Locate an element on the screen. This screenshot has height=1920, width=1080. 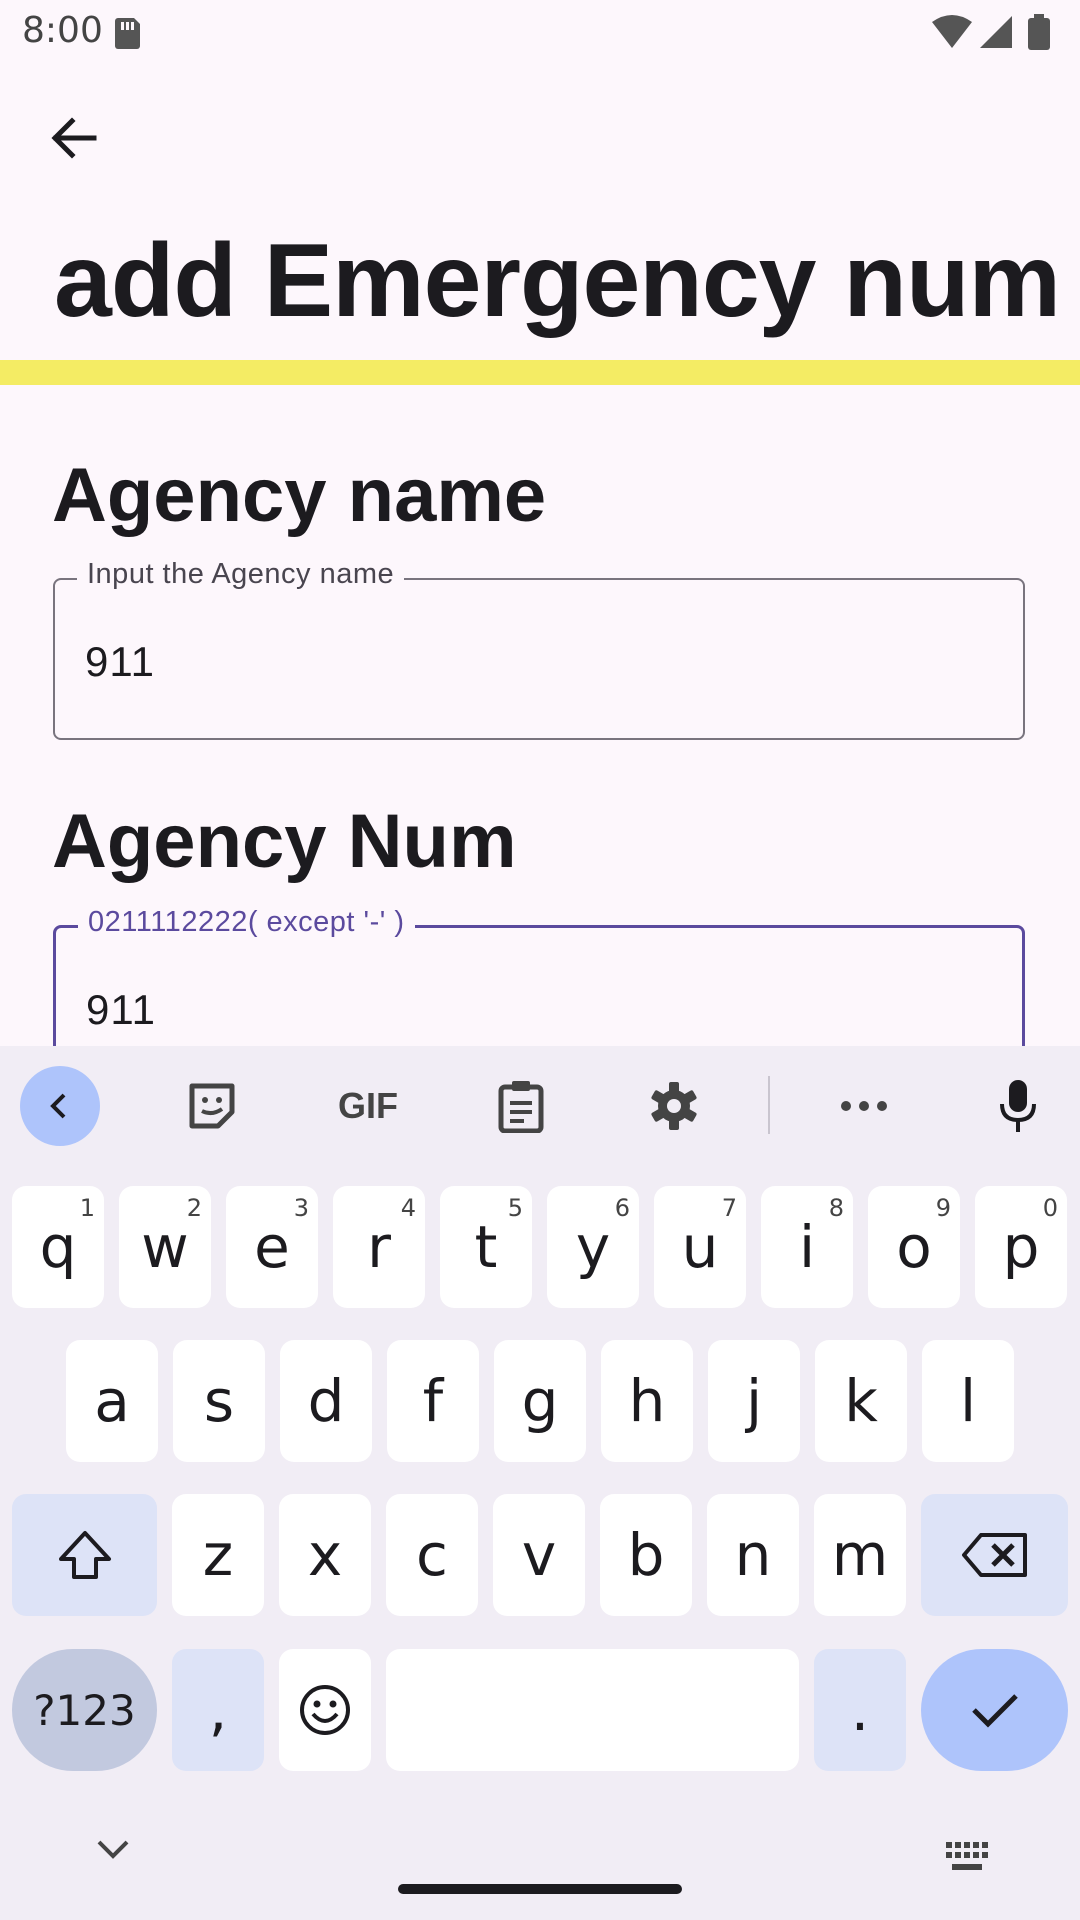
toolbar-divider is located at coordinates (769, 1105).